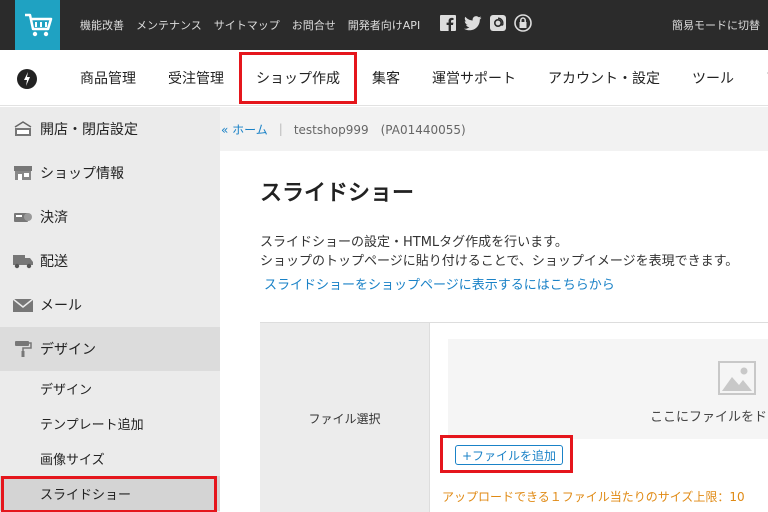  Describe the element at coordinates (344, 417) in the screenshot. I see `file-select-label: ファイル選択` at that location.